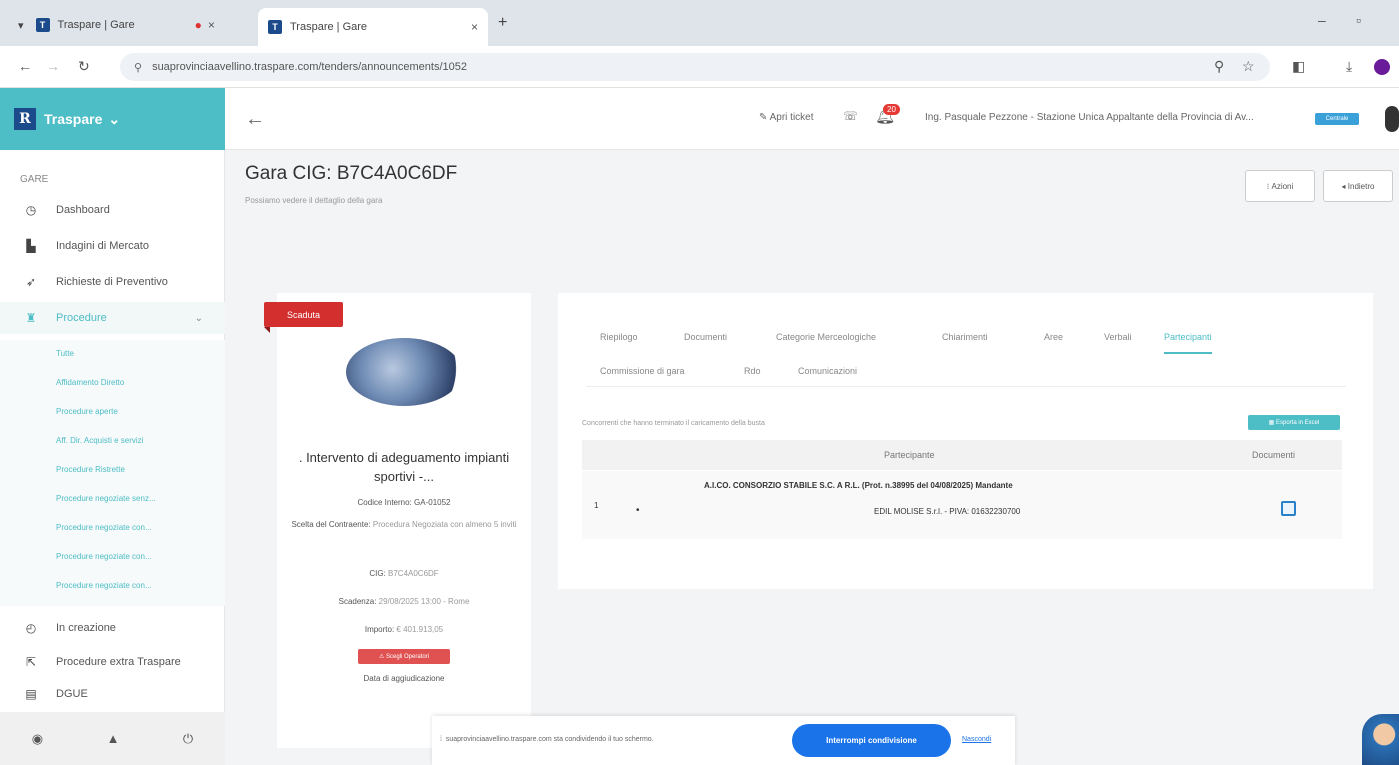 The image size is (1399, 765). Describe the element at coordinates (888, 118) in the screenshot. I see `notifications-button: 🔔︎ 20` at that location.